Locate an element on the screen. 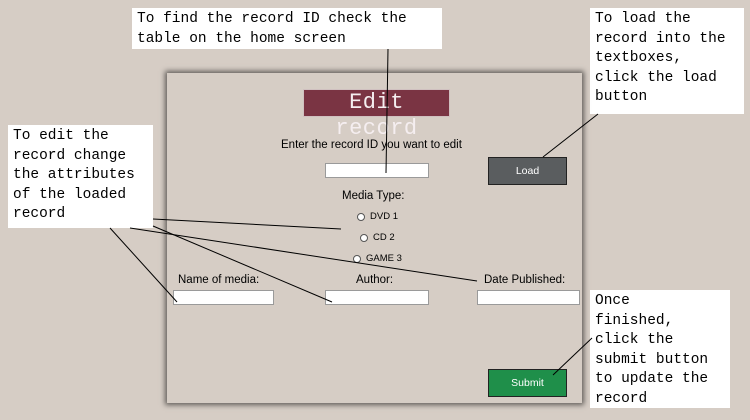  radio-cd-label: CD 2 is located at coordinates (384, 237).